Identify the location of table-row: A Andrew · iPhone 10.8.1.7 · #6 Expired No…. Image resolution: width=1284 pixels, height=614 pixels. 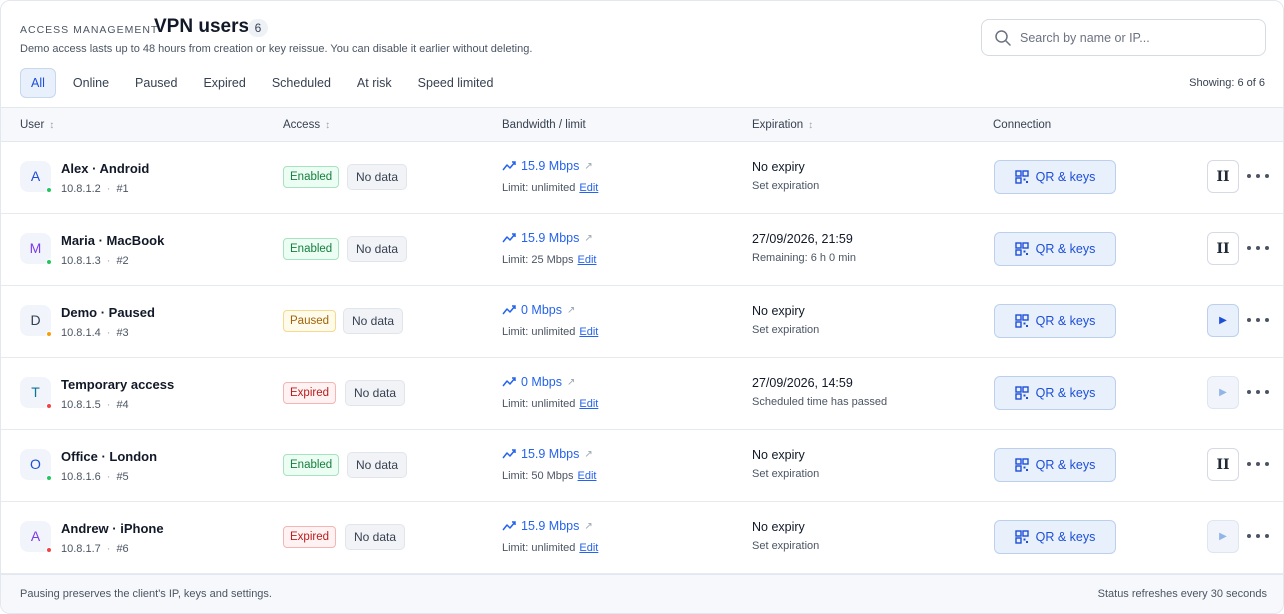
(642, 538).